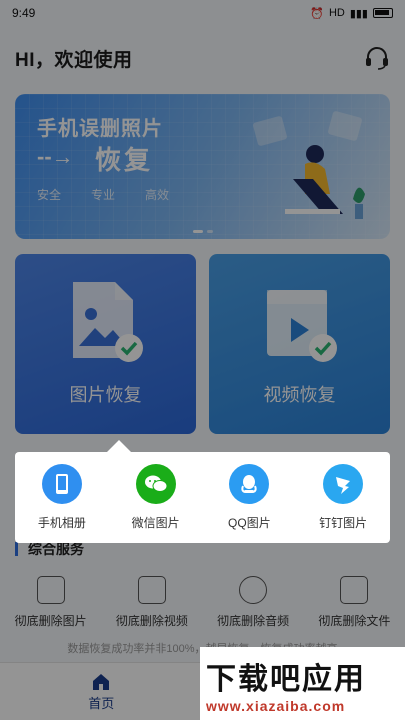 This screenshot has width=405, height=720. Describe the element at coordinates (49, 549) in the screenshot. I see `section-title: 综合服务` at that location.